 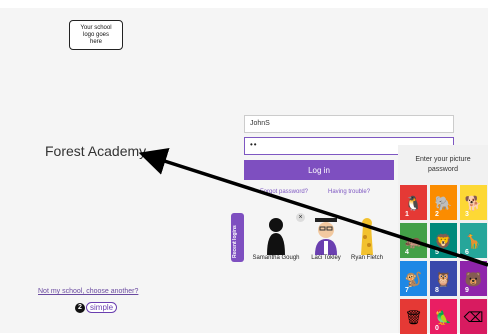 What do you see at coordinates (443, 165) in the screenshot?
I see `picture-password-title: Enter your picture password` at bounding box center [443, 165].